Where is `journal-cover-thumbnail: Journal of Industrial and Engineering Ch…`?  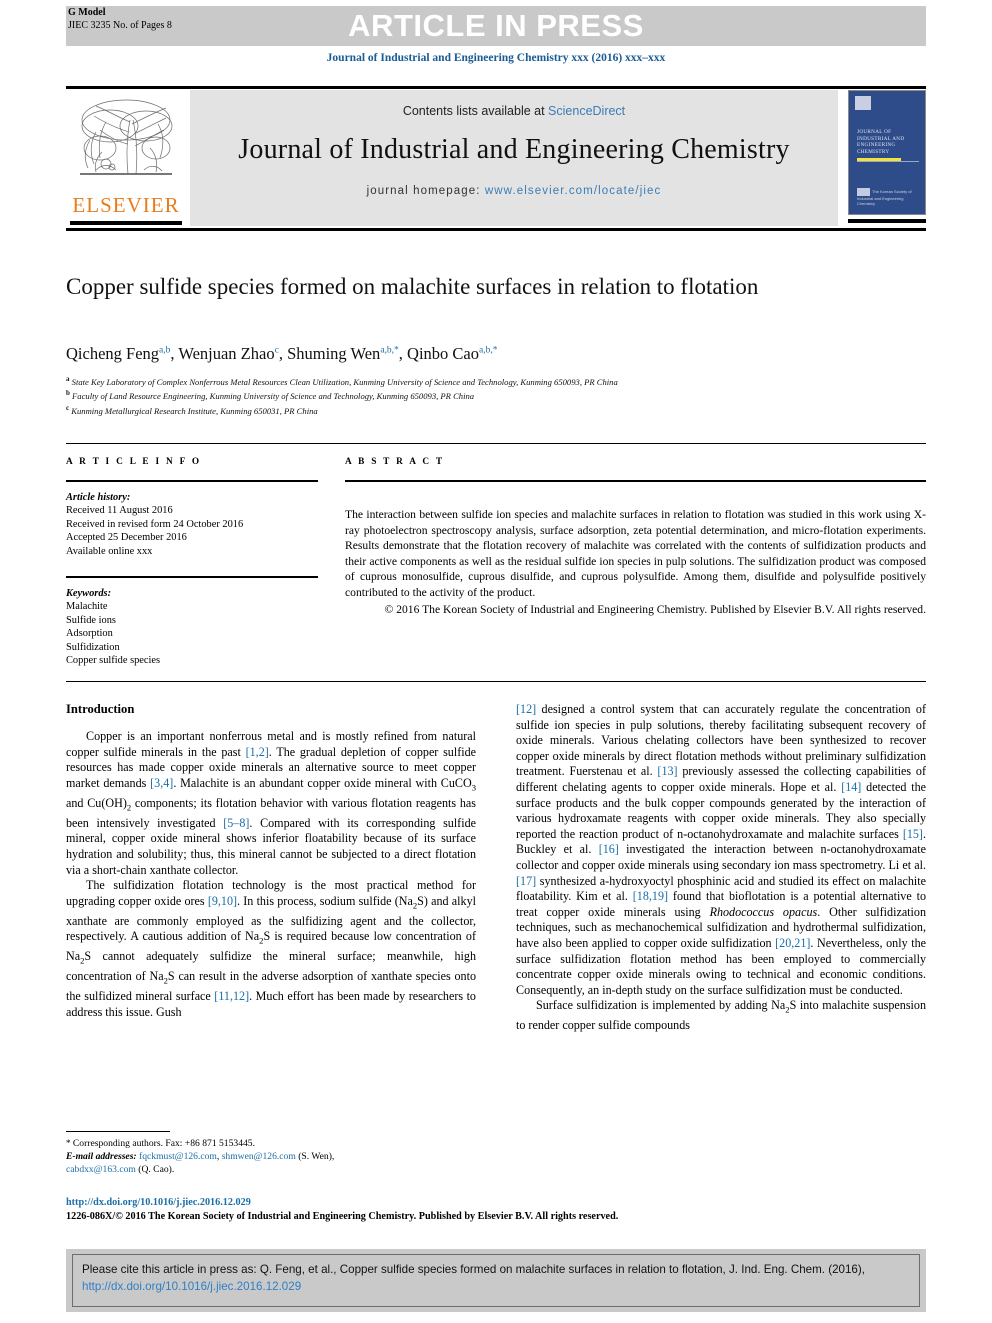
journal-cover-thumbnail: Journal of Industrial and Engineering Ch… is located at coordinates (887, 152).